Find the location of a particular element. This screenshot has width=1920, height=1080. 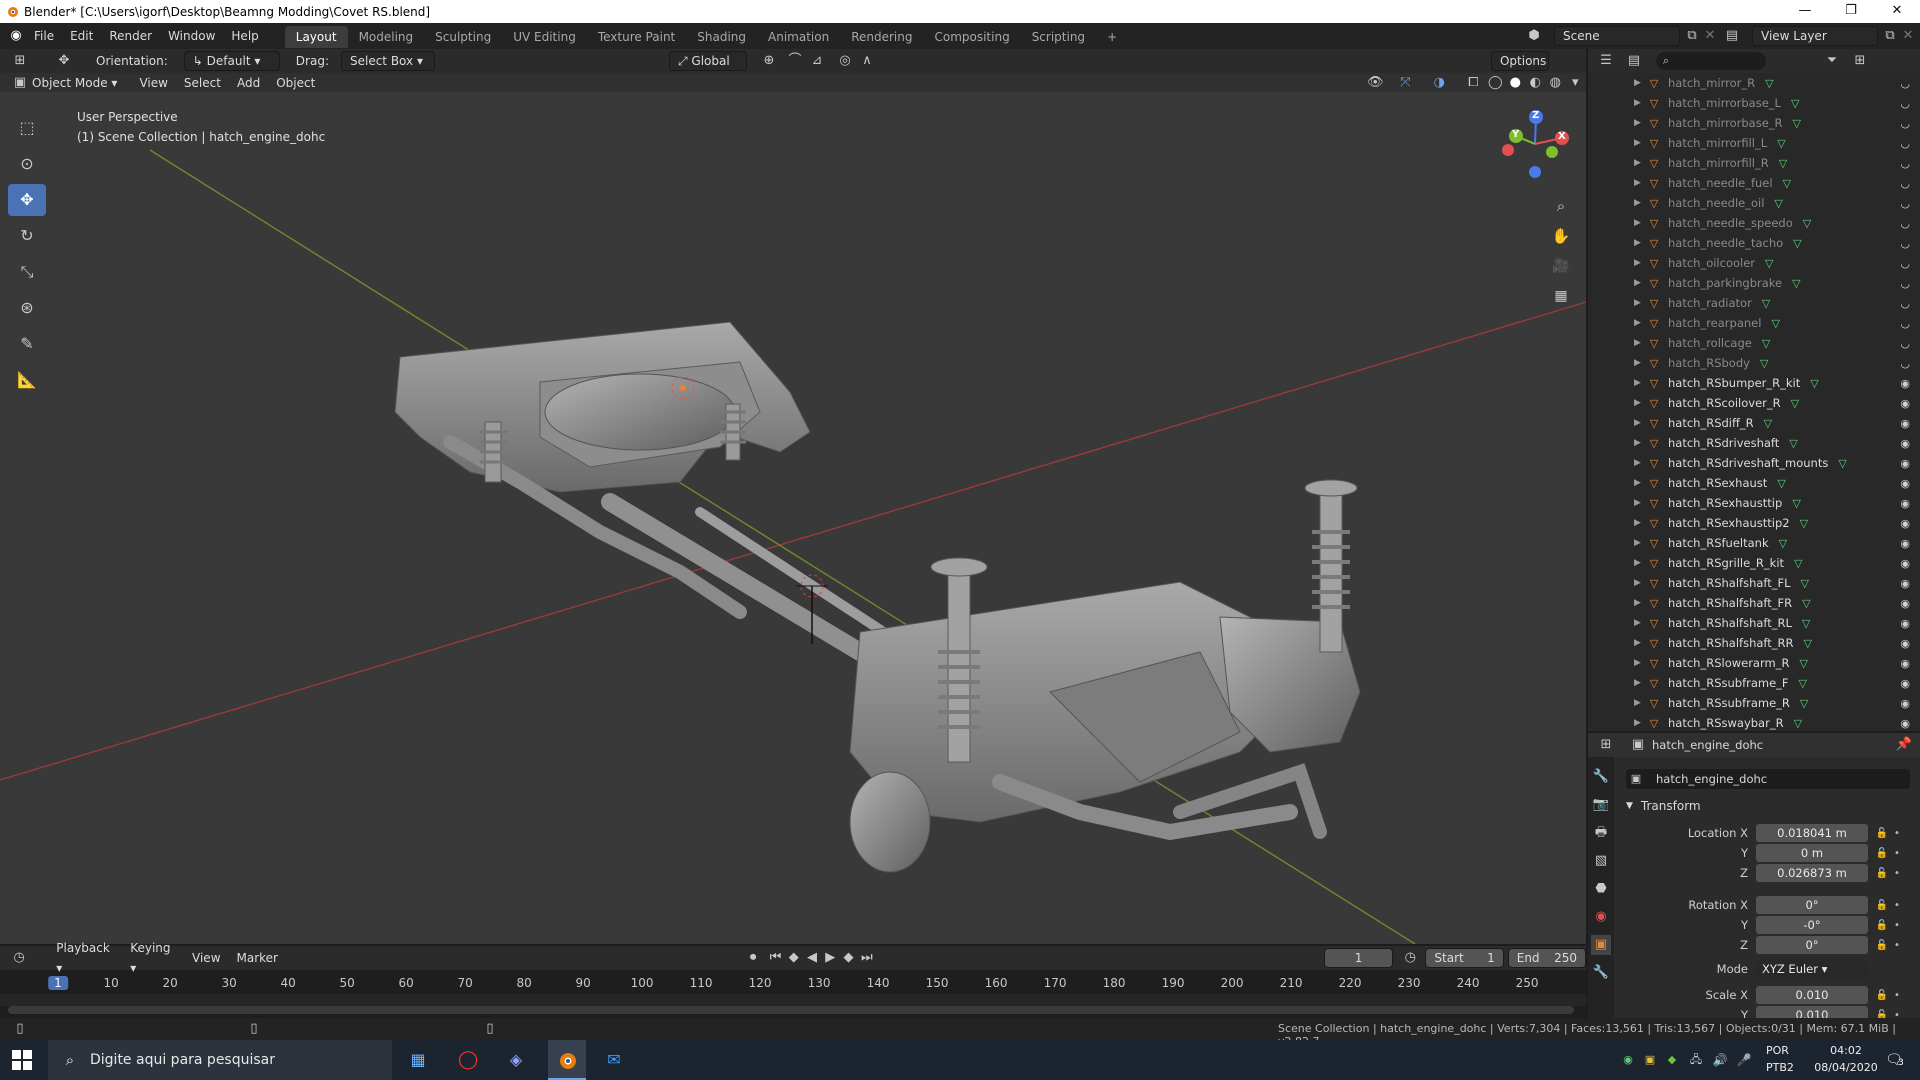

display-mode-icon: ▤ is located at coordinates (1634, 61).